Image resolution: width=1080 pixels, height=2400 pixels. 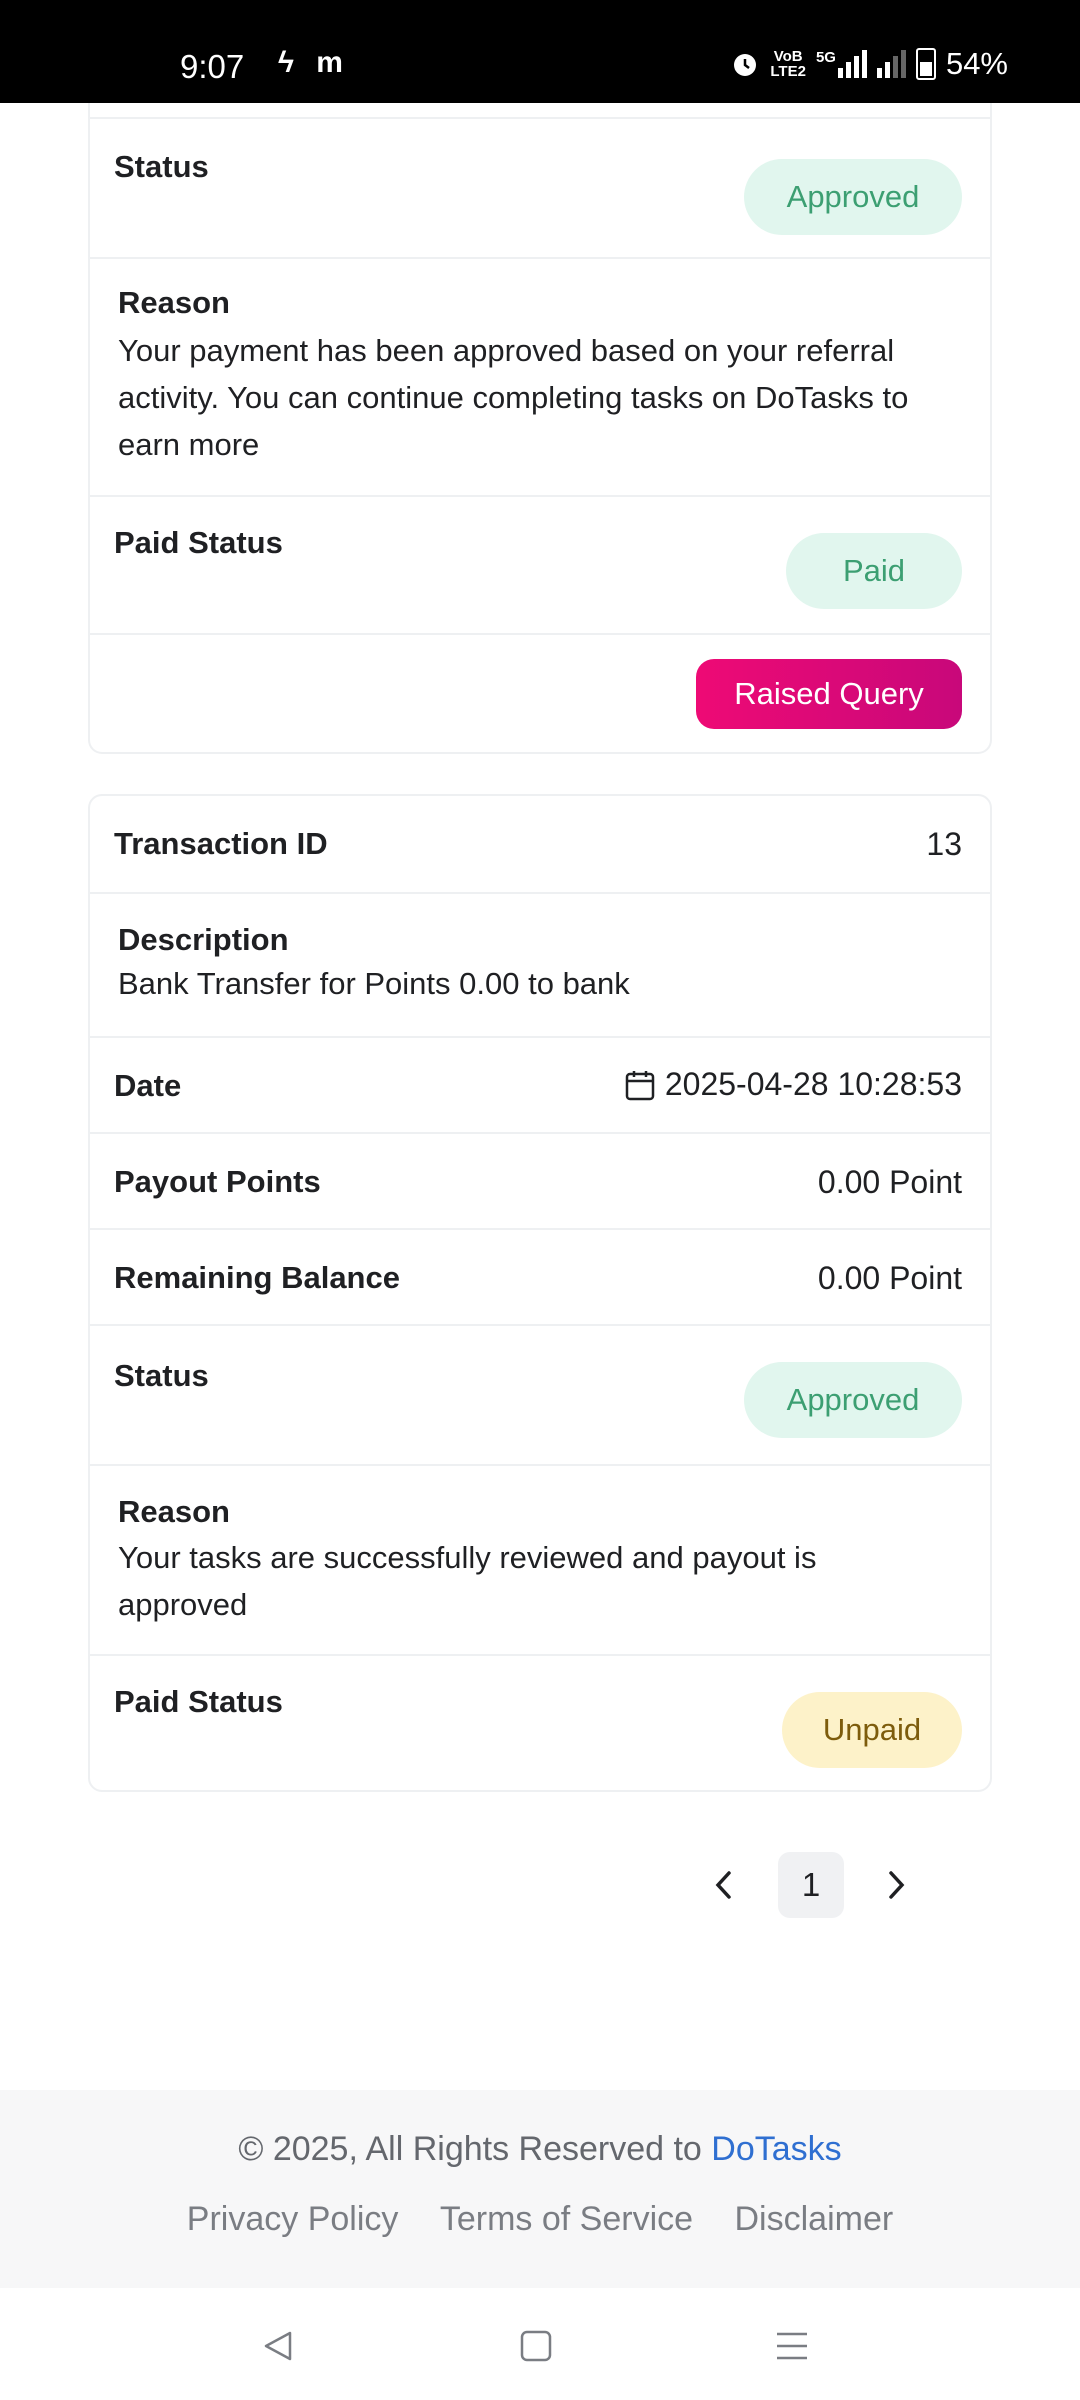 What do you see at coordinates (813, 1084) in the screenshot?
I see `date-value: 2025-04-28 10:28:53` at bounding box center [813, 1084].